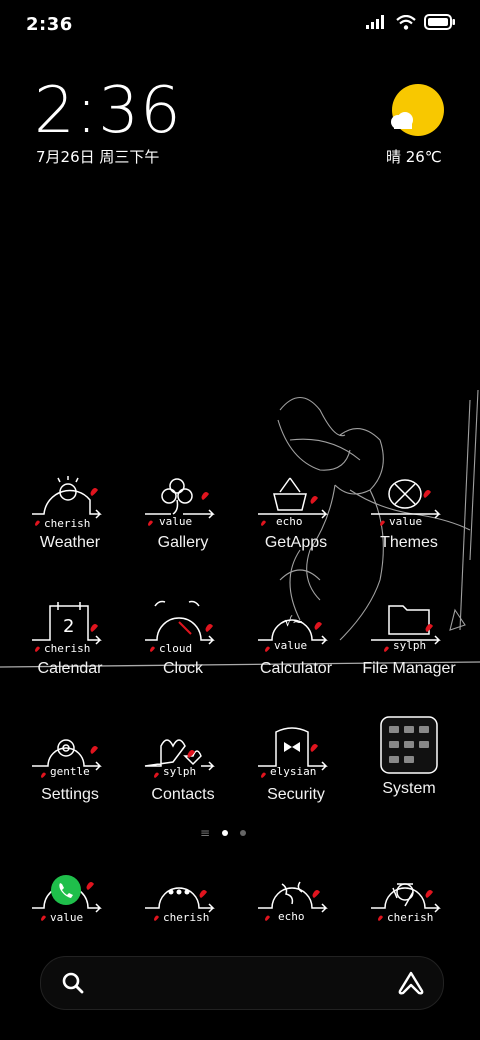  I want to click on app-gallery: value Gallery, so click(183, 511).